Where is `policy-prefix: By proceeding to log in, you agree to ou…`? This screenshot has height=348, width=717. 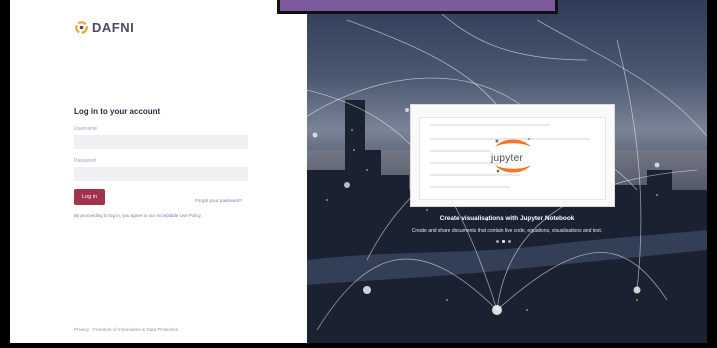
policy-prefix: By proceeding to log in, you agree to ou… is located at coordinates (115, 215).